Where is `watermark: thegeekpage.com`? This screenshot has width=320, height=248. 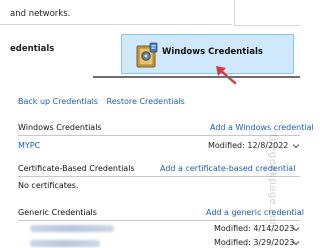
watermark: thegeekpage.com is located at coordinates (272, 183).